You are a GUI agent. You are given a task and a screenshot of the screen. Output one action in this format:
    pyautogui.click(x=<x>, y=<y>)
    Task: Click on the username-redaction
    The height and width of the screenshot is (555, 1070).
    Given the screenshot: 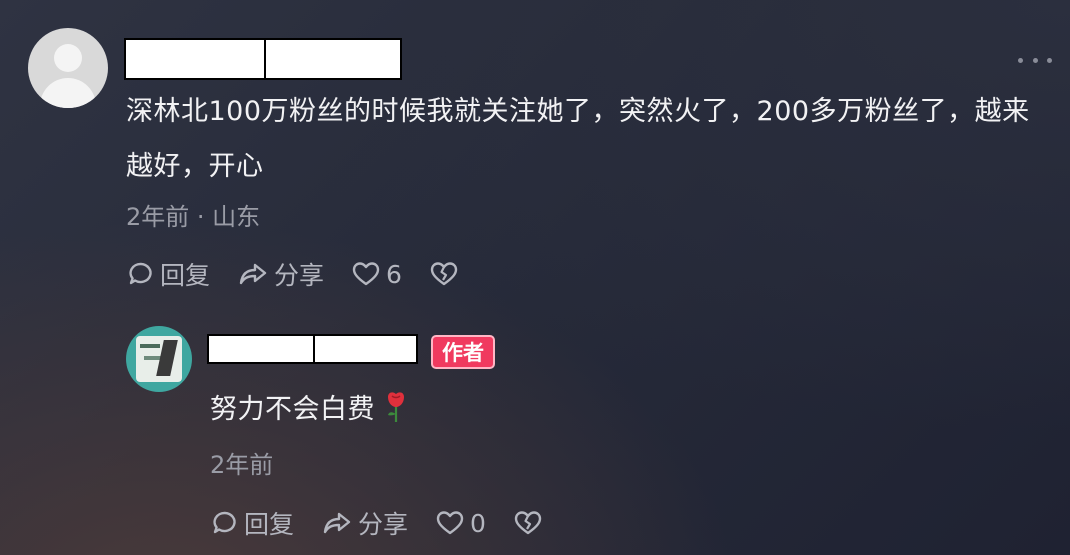 What is the action you would take?
    pyautogui.click(x=263, y=59)
    